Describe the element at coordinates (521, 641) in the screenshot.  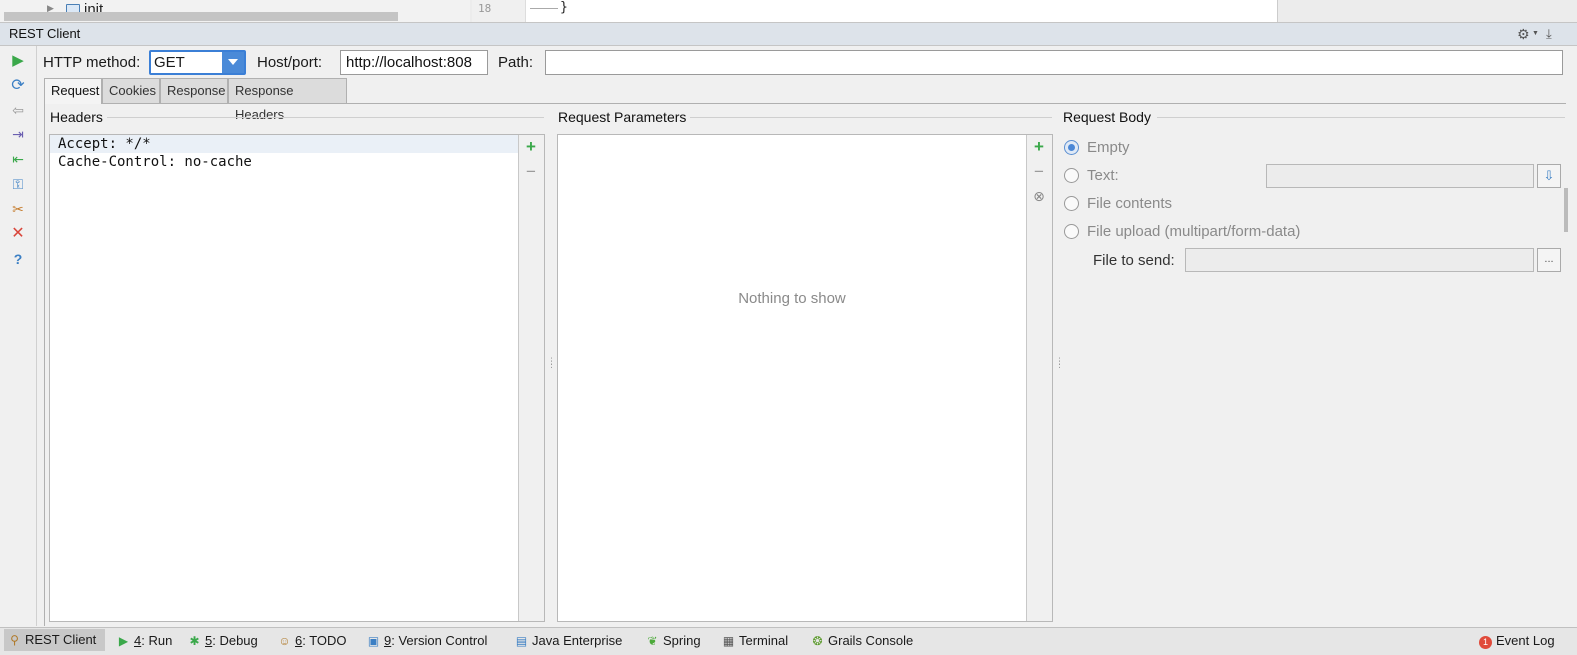
I see `java-enterprise-icon: ▤` at that location.